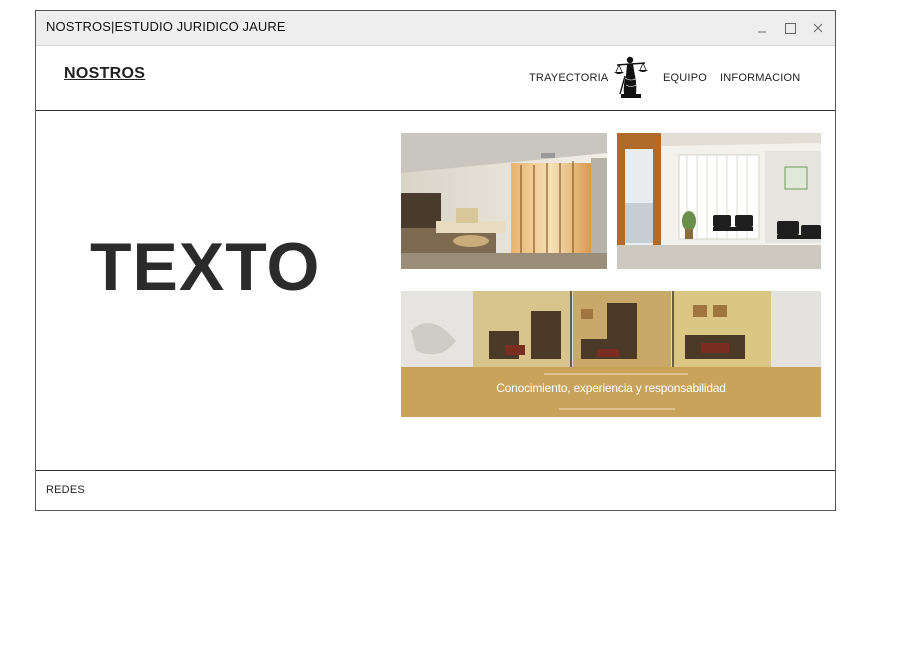 The height and width of the screenshot is (659, 901). Describe the element at coordinates (790, 28) in the screenshot. I see `maximize-icon` at that location.